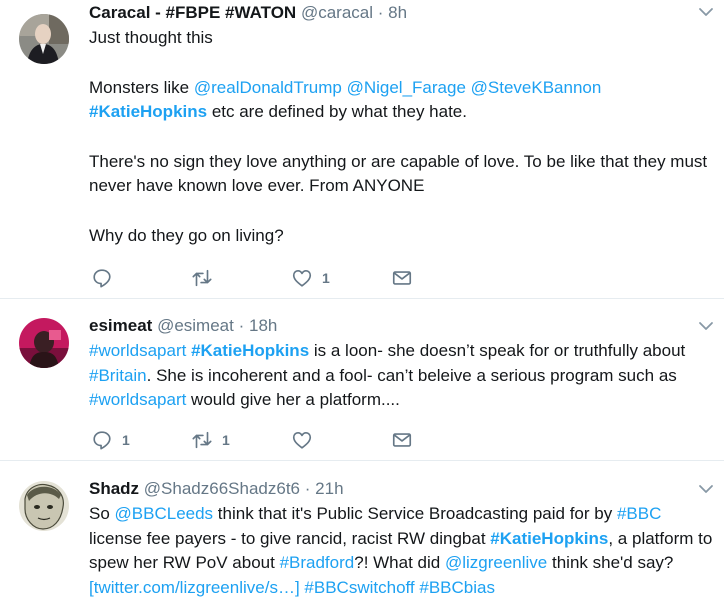 The height and width of the screenshot is (612, 724). What do you see at coordinates (536, 87) in the screenshot?
I see `mention-link: @SteveKBannon` at bounding box center [536, 87].